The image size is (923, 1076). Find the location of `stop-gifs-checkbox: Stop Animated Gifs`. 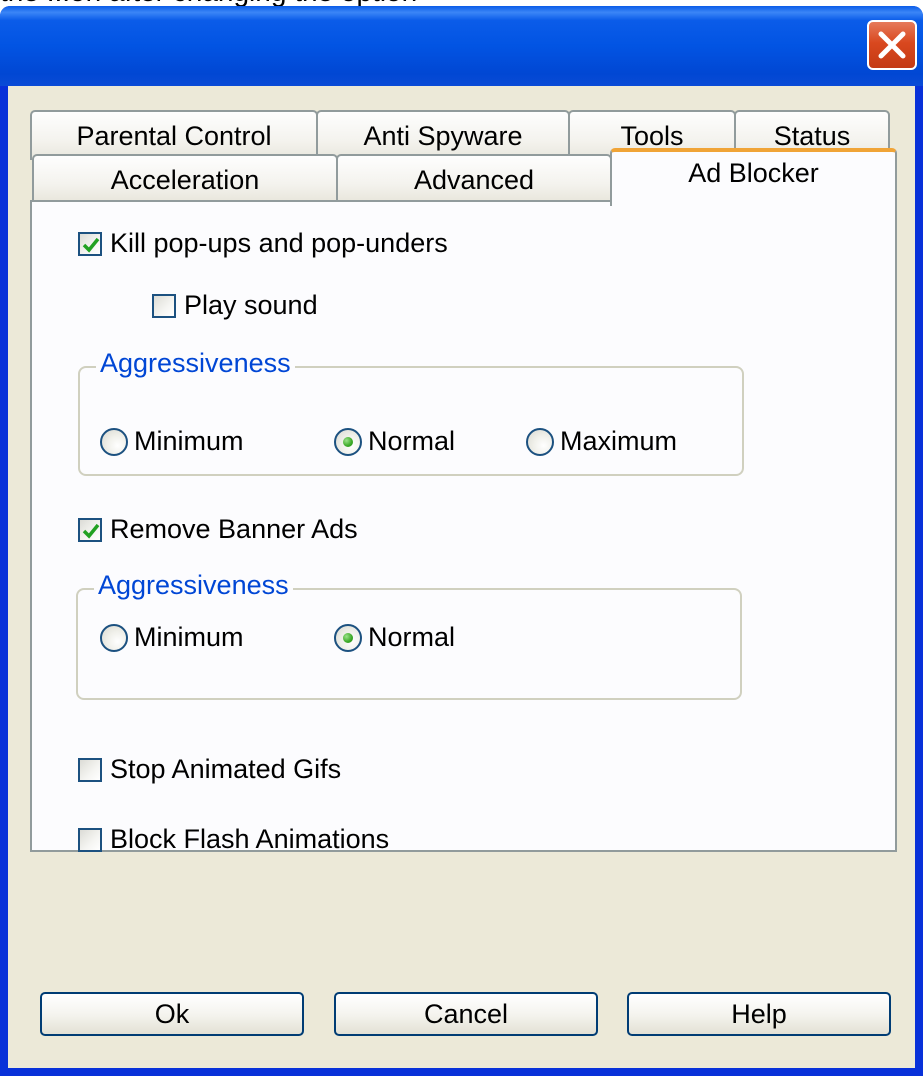

stop-gifs-checkbox: Stop Animated Gifs is located at coordinates (209, 769).